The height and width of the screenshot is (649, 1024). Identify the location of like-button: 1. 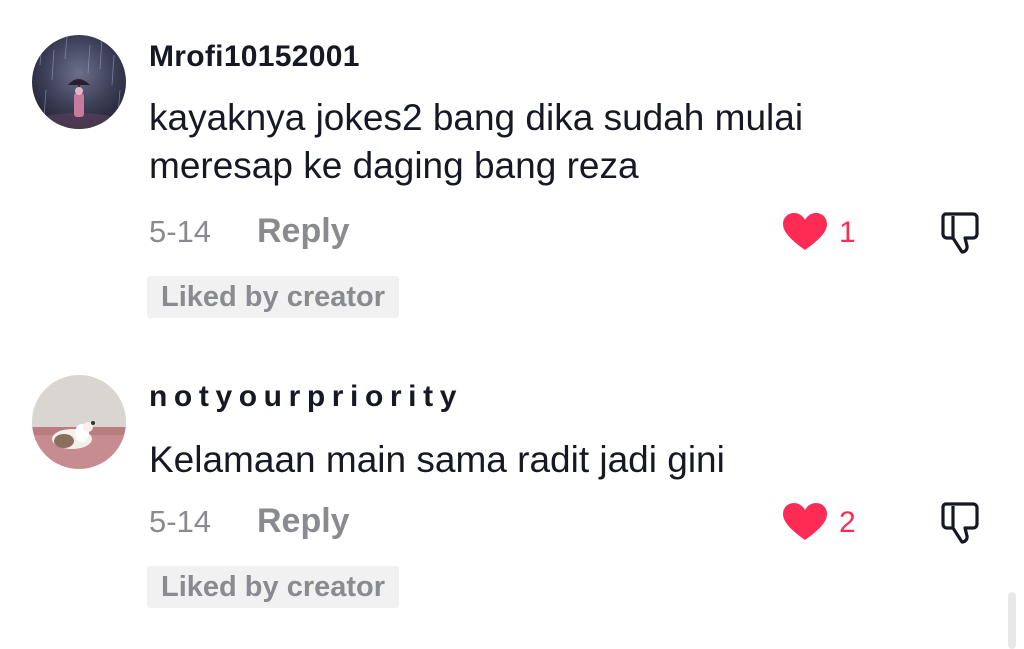
(826, 232).